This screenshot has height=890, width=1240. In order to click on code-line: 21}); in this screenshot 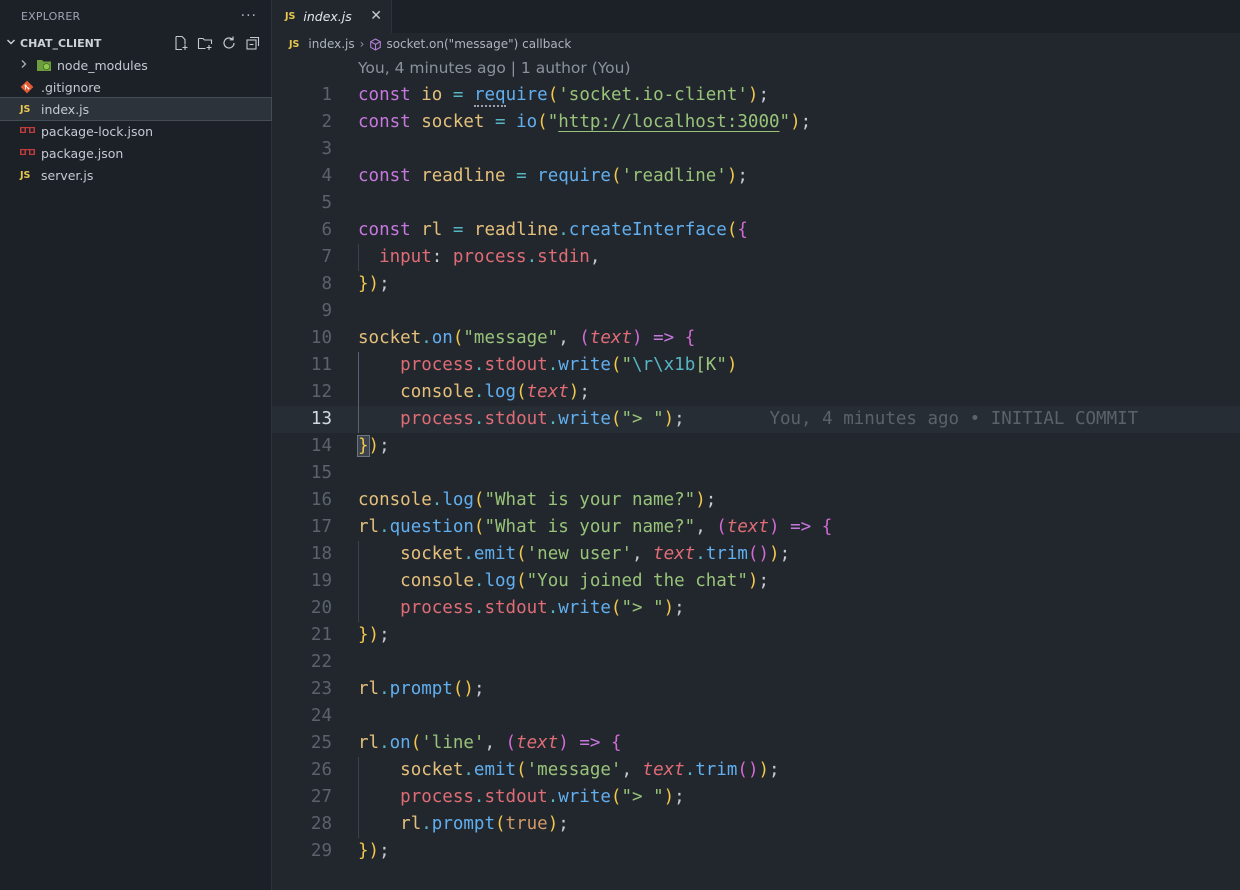, I will do `click(756, 635)`.